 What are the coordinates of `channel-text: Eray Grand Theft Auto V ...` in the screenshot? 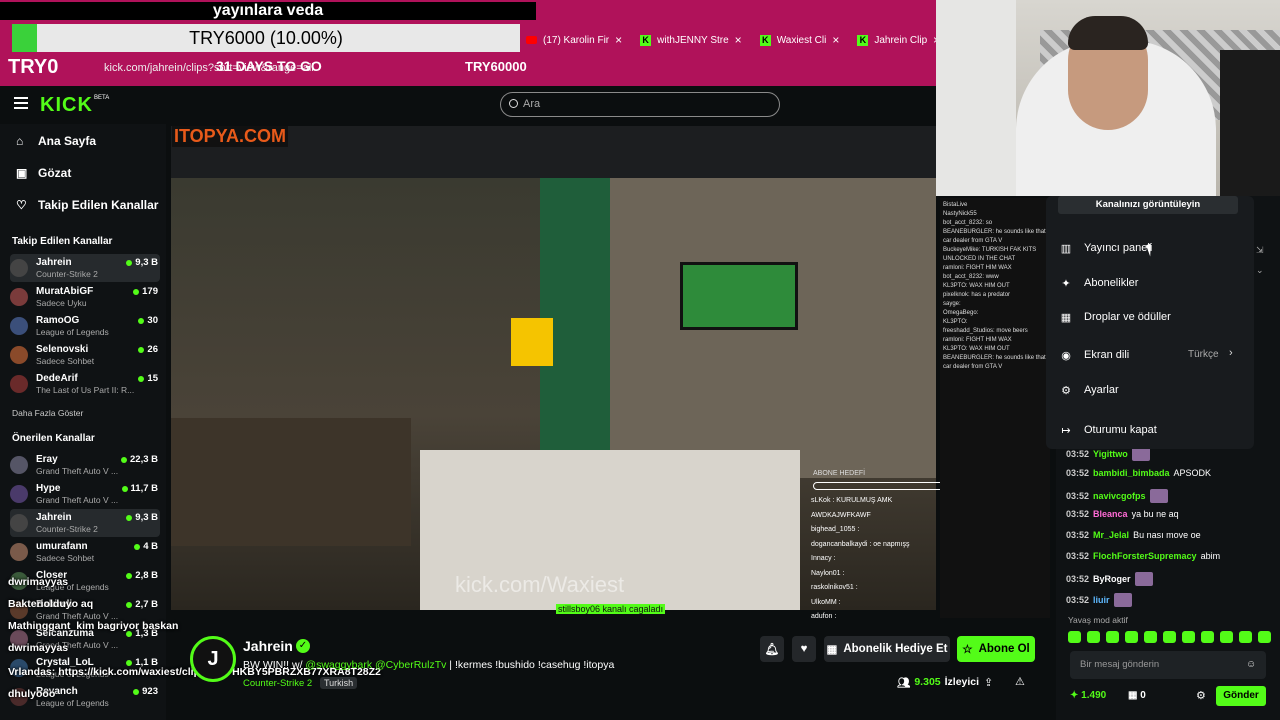 It's located at (85, 465).